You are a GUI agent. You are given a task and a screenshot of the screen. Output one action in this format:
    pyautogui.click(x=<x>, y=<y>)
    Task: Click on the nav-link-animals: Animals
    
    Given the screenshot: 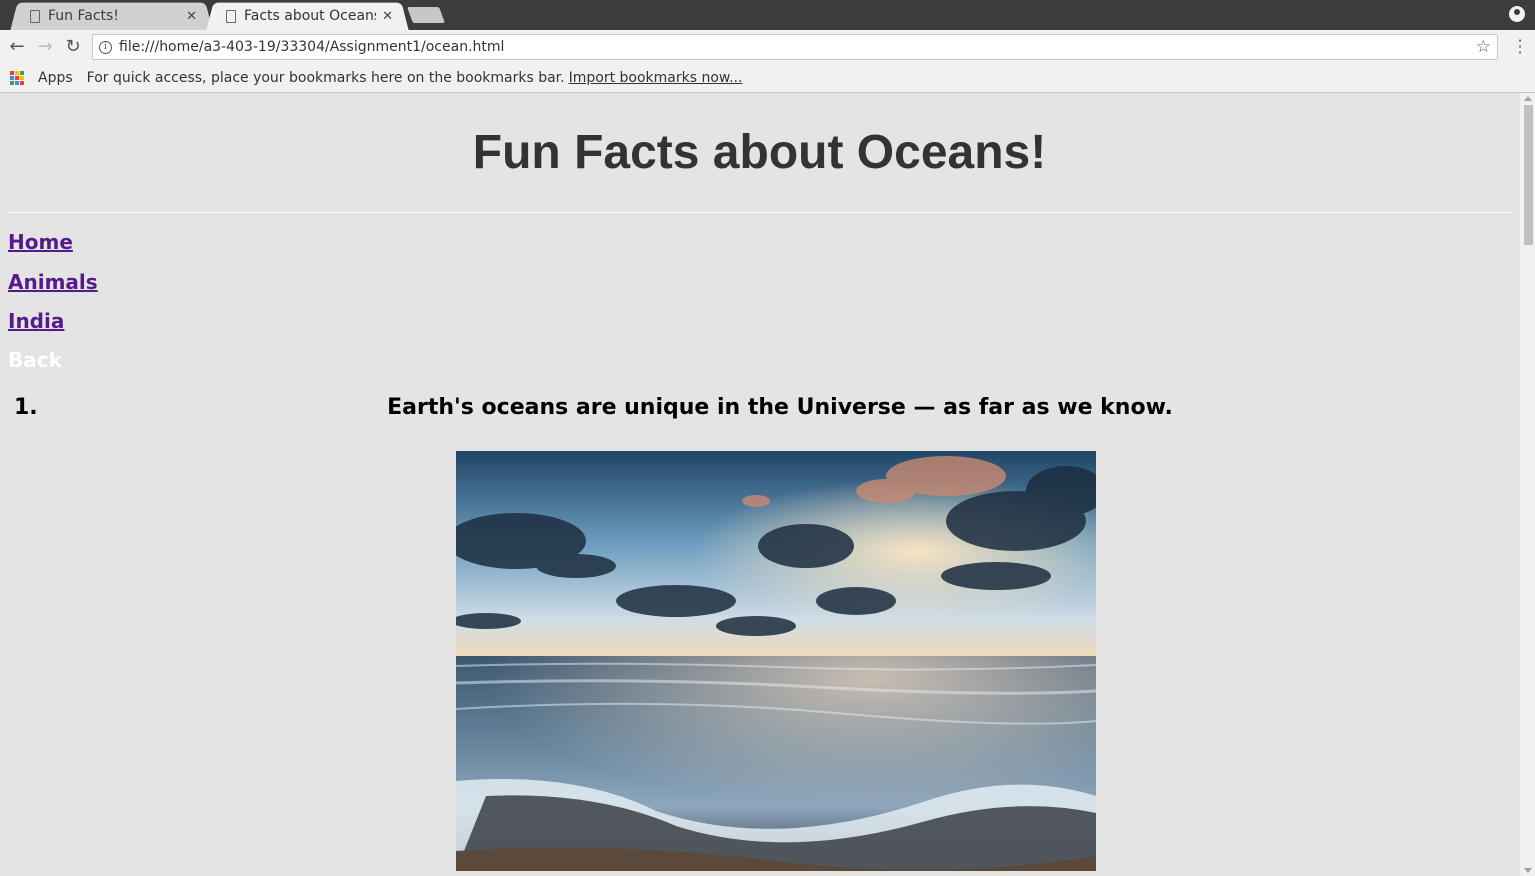 What is the action you would take?
    pyautogui.click(x=53, y=282)
    